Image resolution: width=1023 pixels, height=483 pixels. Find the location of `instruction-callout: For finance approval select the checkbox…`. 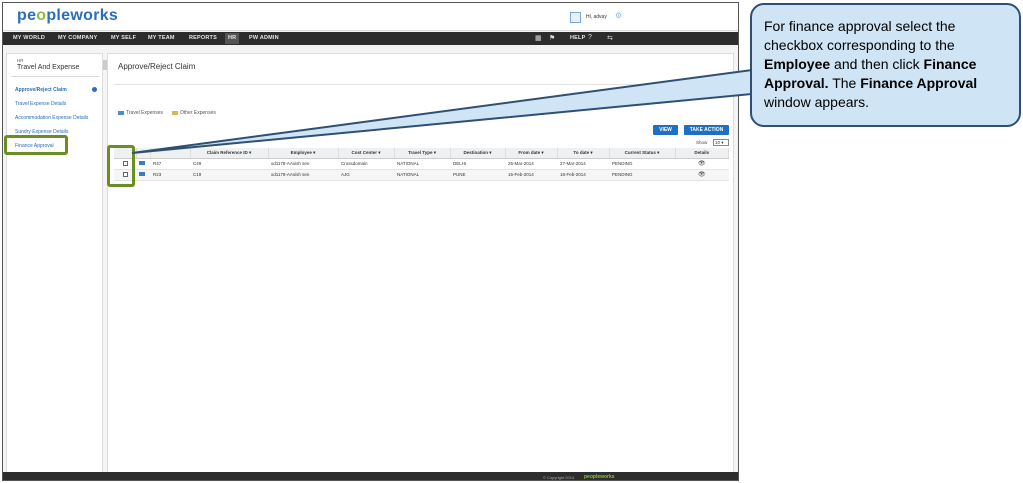

instruction-callout: For finance approval select the checkbox… is located at coordinates (885, 65).